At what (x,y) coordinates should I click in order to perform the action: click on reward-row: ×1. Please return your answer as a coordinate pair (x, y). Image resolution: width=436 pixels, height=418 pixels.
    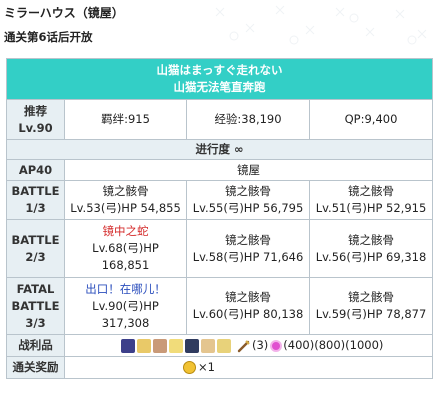
    Looking at the image, I should click on (248, 367).